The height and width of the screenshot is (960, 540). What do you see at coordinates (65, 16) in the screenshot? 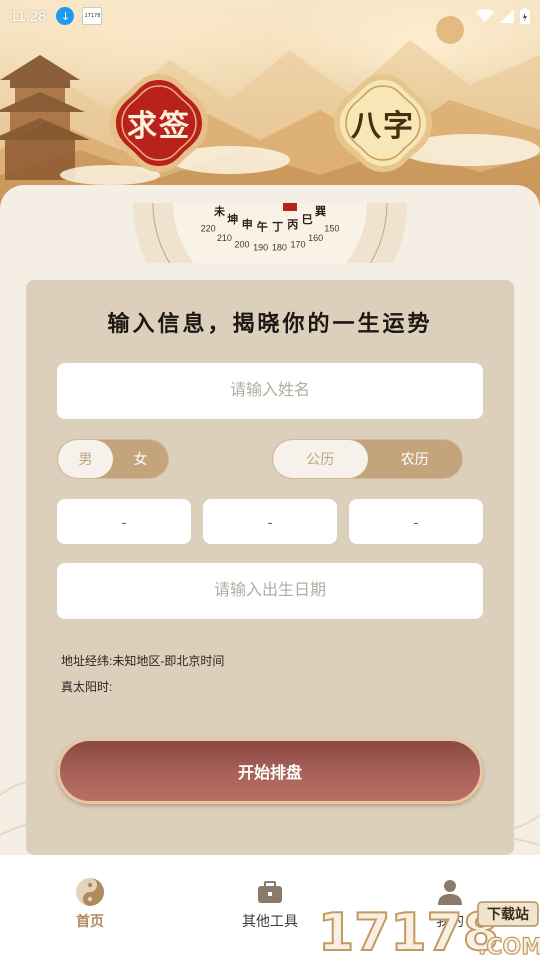
I see `download-icon: ↓` at bounding box center [65, 16].